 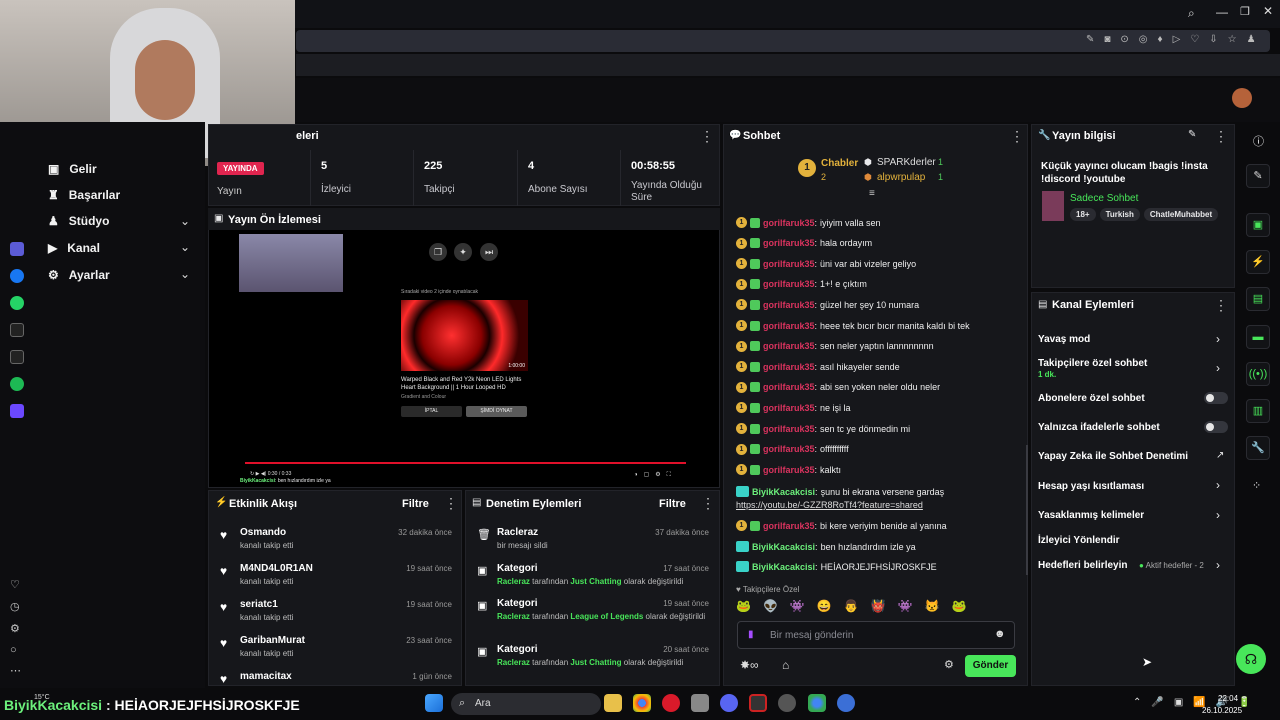 I want to click on broadcast-icon: ((•)), so click(x=1258, y=374).